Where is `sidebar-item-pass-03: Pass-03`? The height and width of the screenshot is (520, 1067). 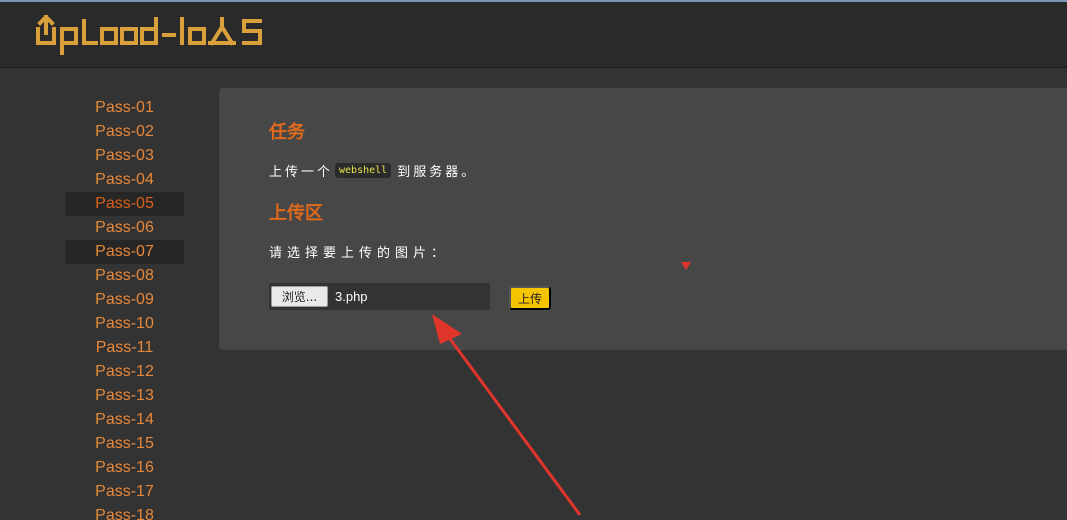 sidebar-item-pass-03: Pass-03 is located at coordinates (124, 156).